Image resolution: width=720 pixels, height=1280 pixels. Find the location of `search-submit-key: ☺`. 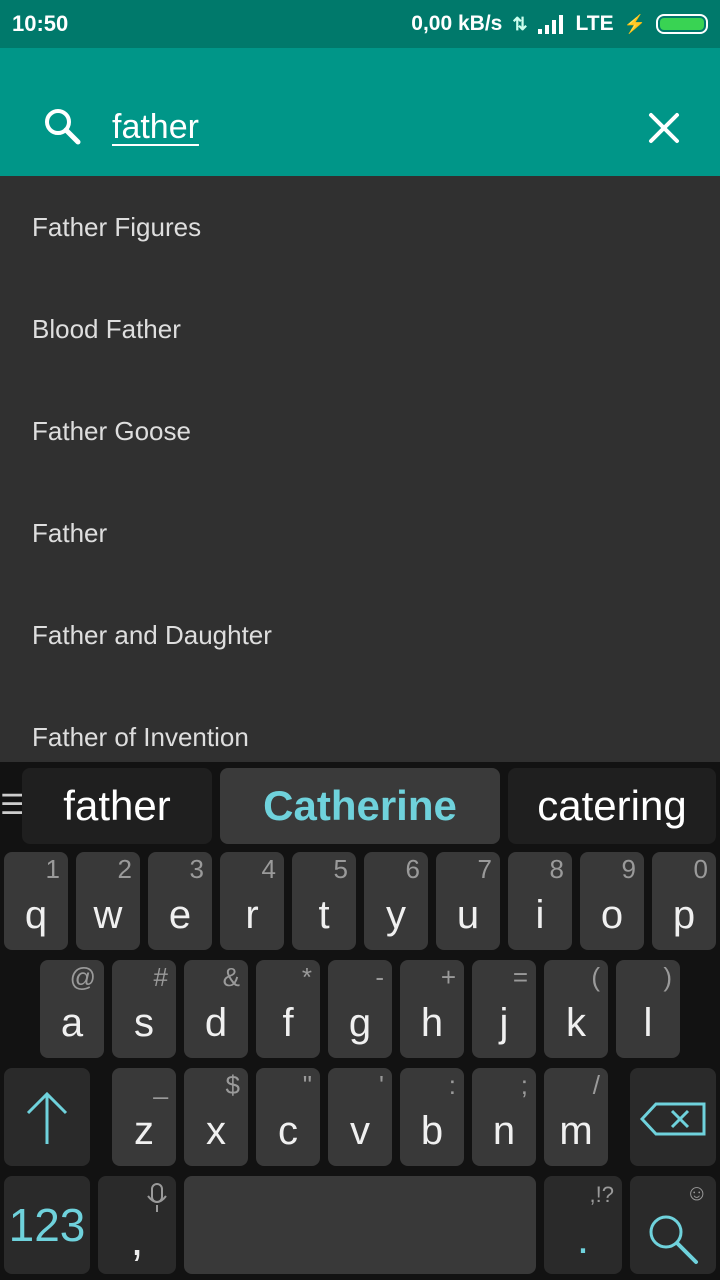

search-submit-key: ☺ is located at coordinates (673, 1225).